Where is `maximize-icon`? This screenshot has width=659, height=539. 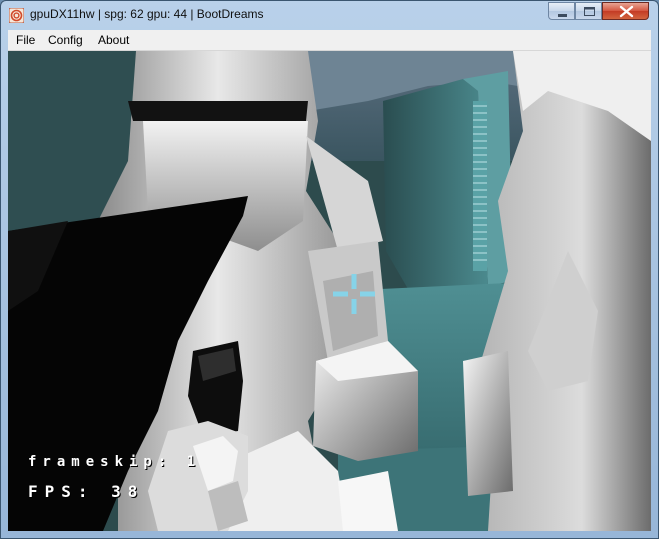 maximize-icon is located at coordinates (589, 11).